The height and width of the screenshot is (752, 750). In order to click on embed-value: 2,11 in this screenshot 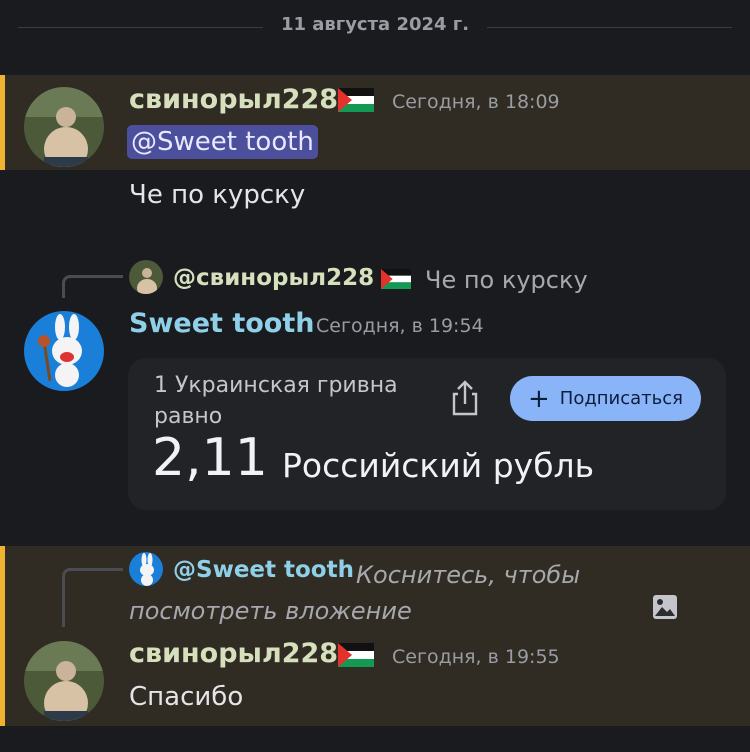, I will do `click(210, 458)`.